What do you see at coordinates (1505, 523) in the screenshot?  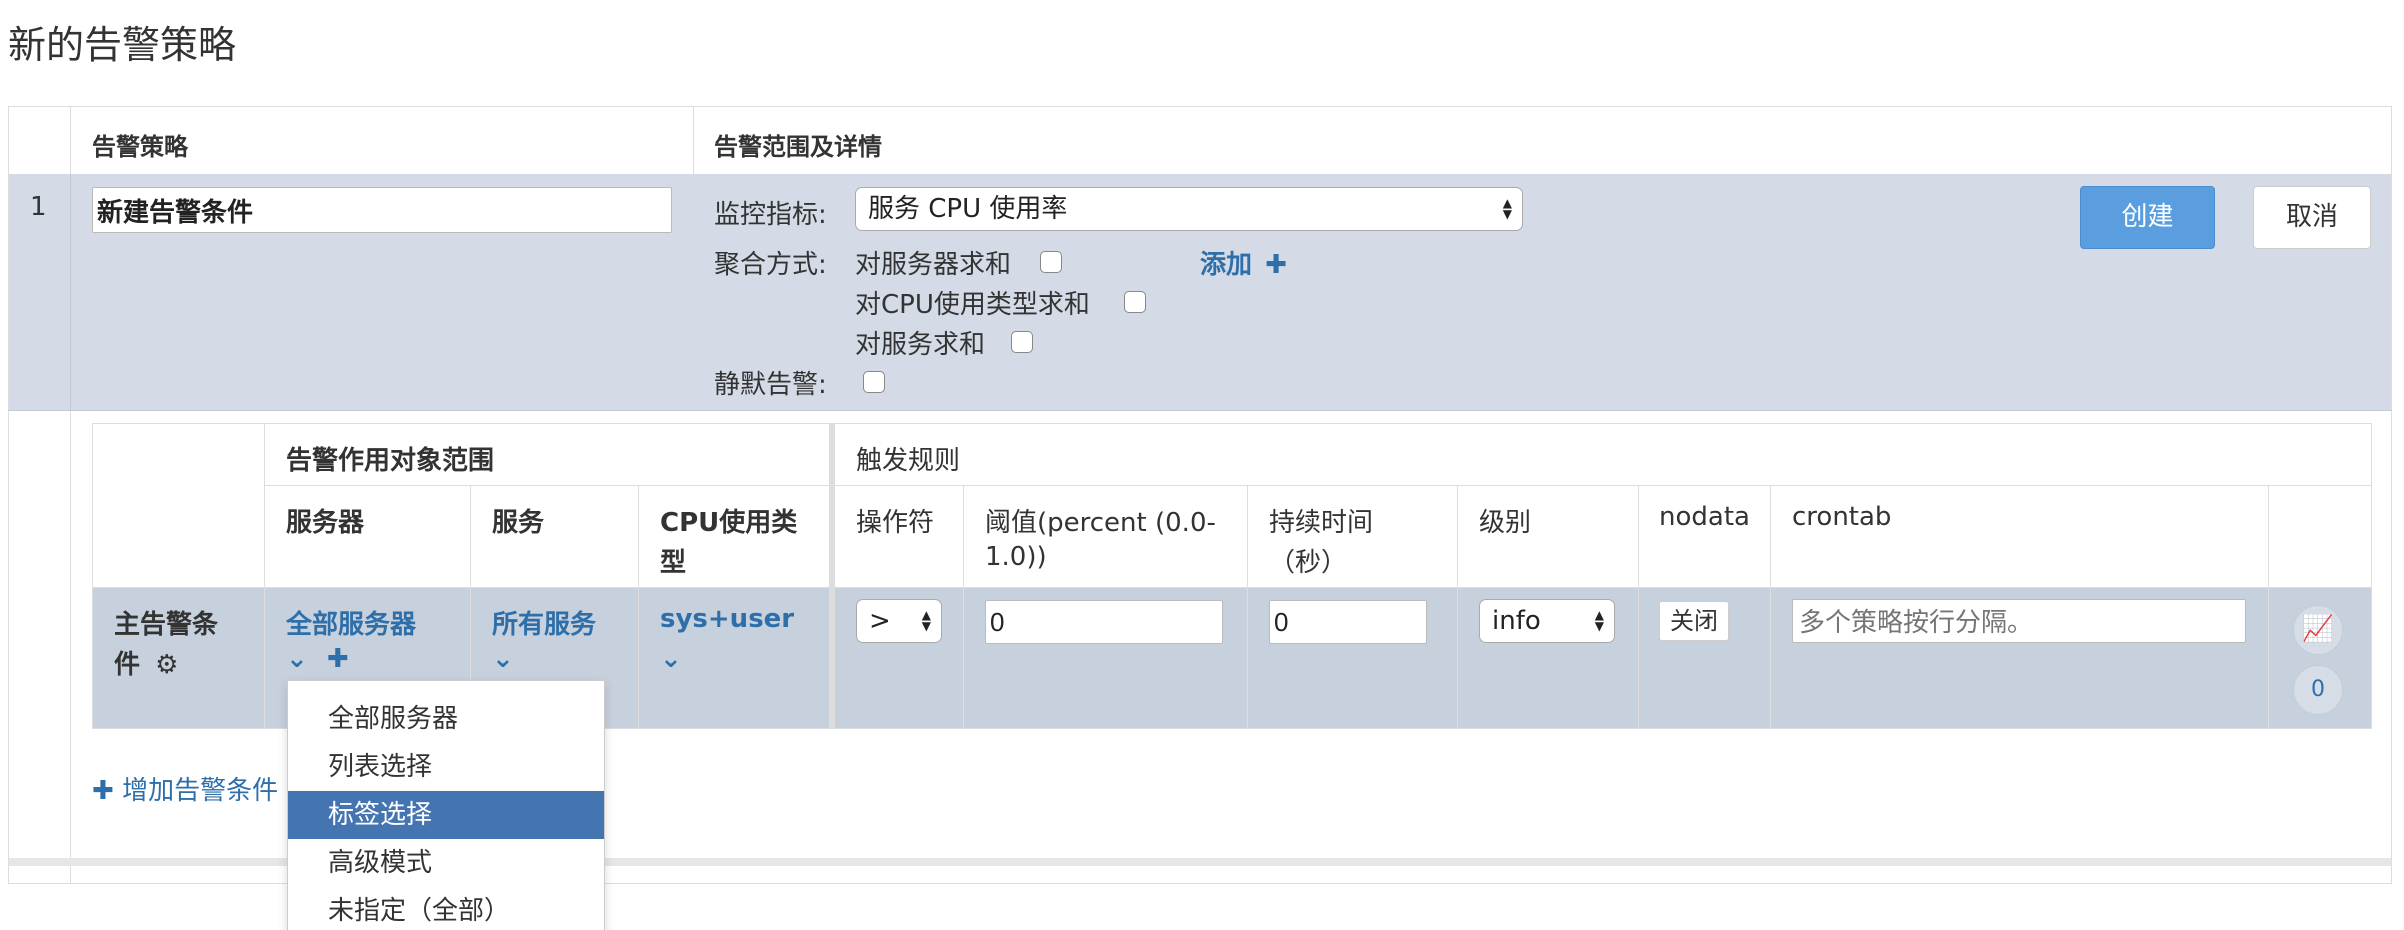 I see `col-level: 级别` at bounding box center [1505, 523].